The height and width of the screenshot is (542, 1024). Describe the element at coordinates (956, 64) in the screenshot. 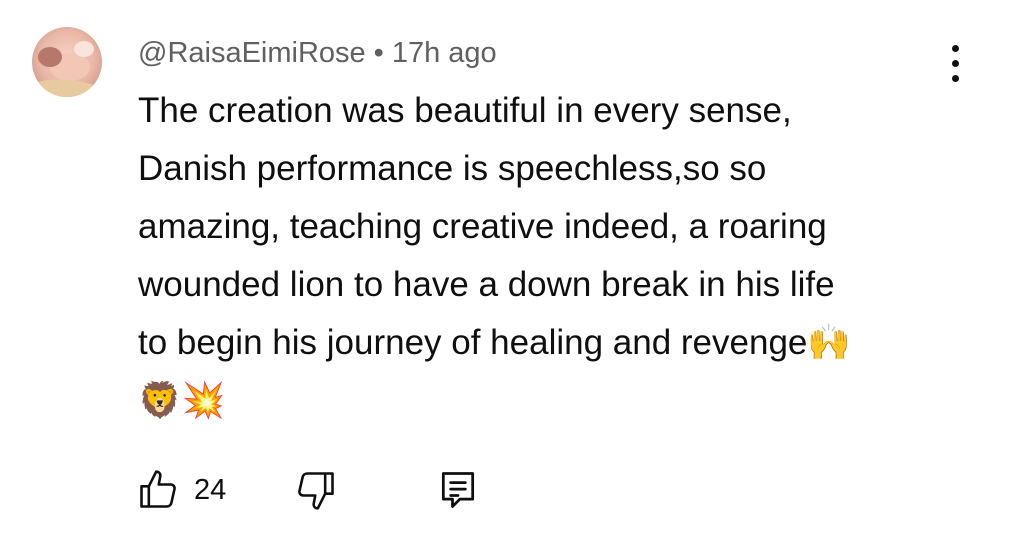

I see `more-options-button` at that location.